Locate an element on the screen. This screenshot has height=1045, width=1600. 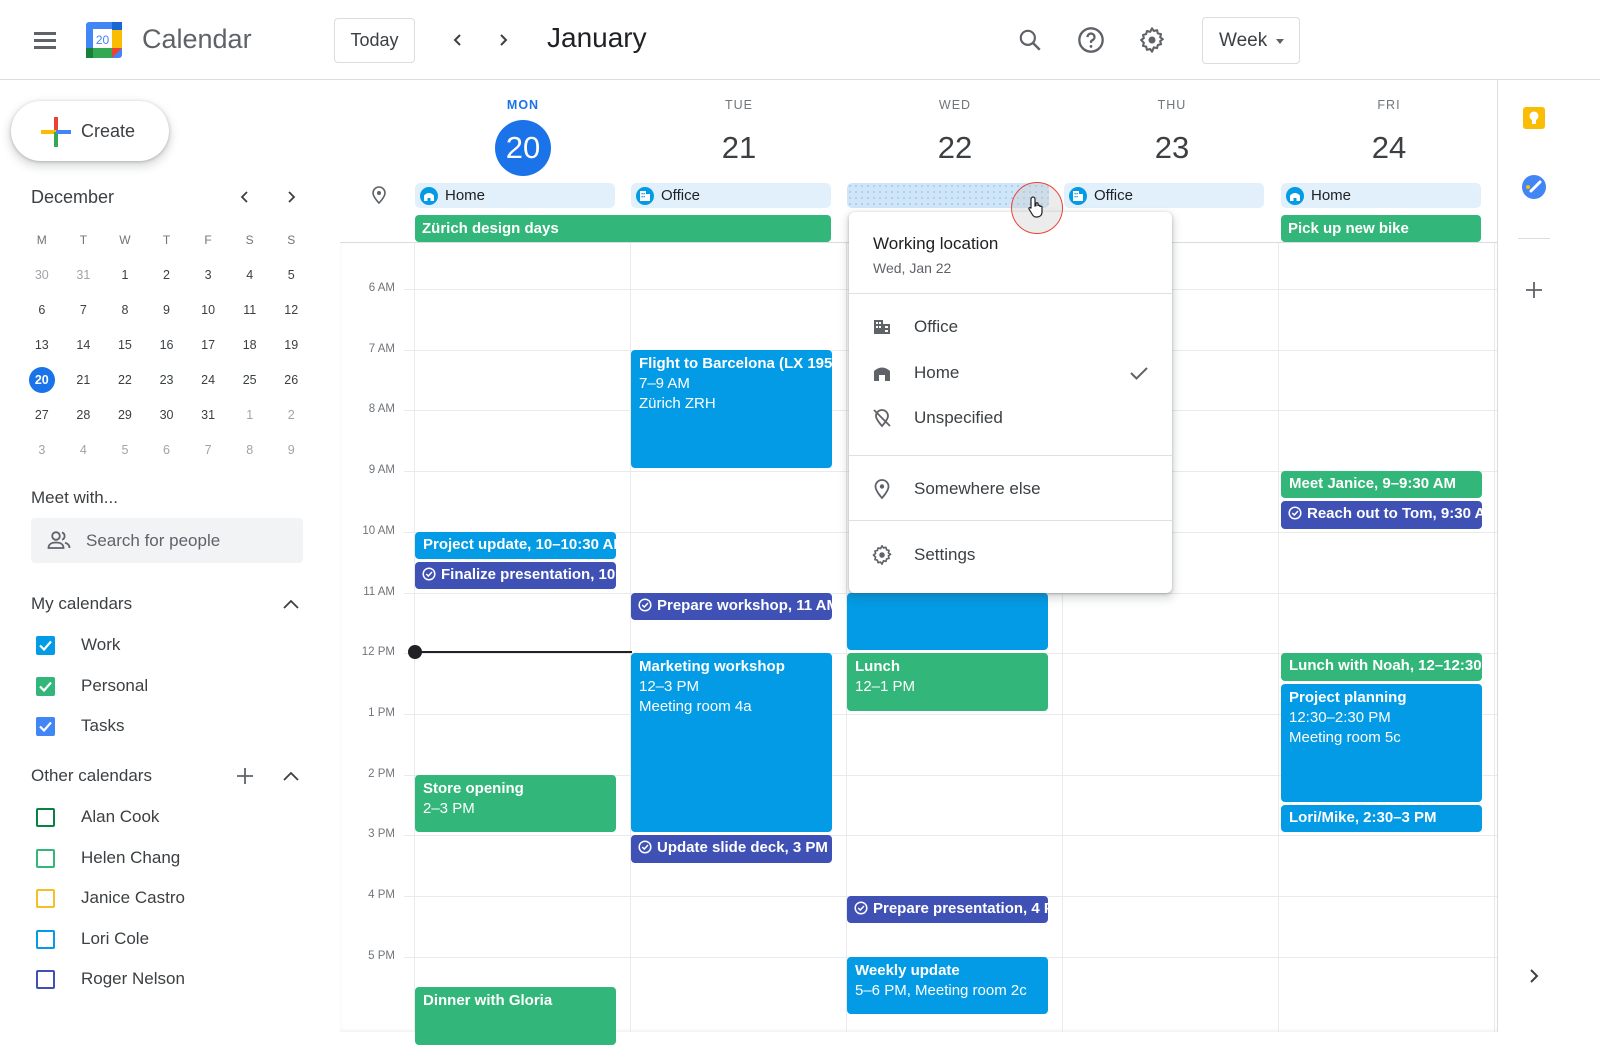
task-event: Reach out to Tom, 9:30 AM is located at coordinates (1381, 515).